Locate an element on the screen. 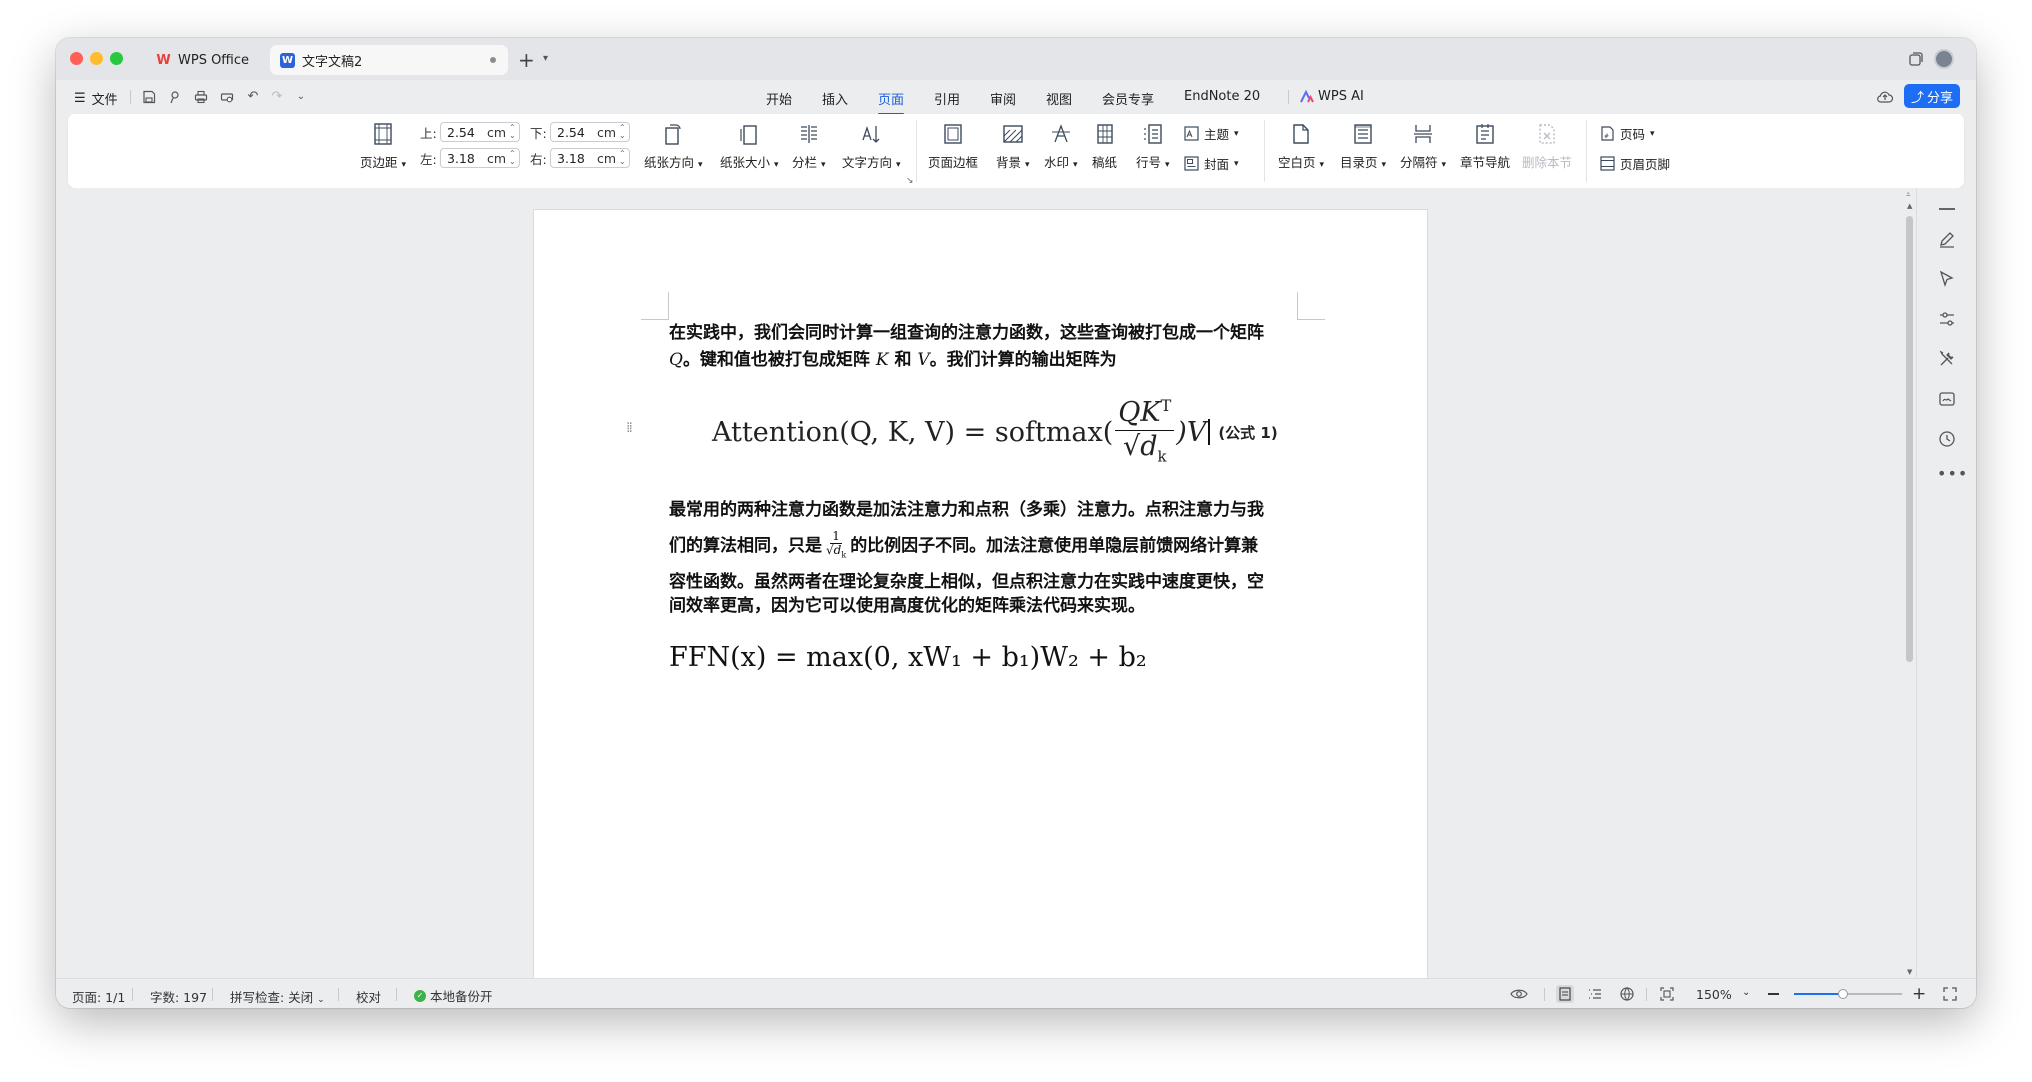 Image resolution: width=2032 pixels, height=1082 pixels. margin-right-stepper-icon: ⌃ ⌄ is located at coordinates (622, 158).